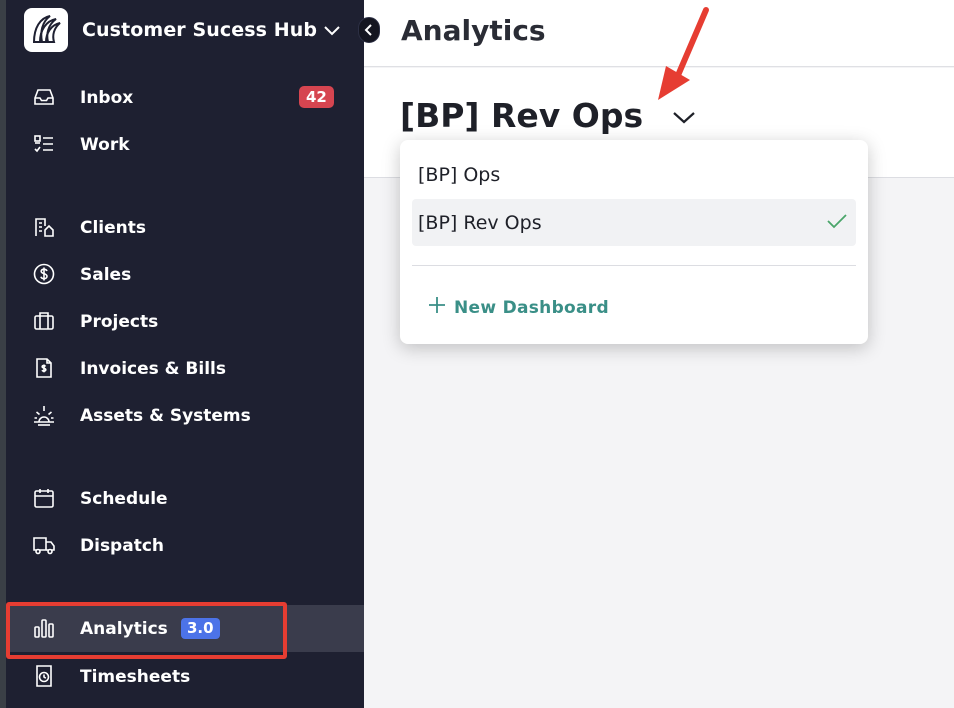  What do you see at coordinates (185, 144) in the screenshot?
I see `sidebar-item-work: Work` at bounding box center [185, 144].